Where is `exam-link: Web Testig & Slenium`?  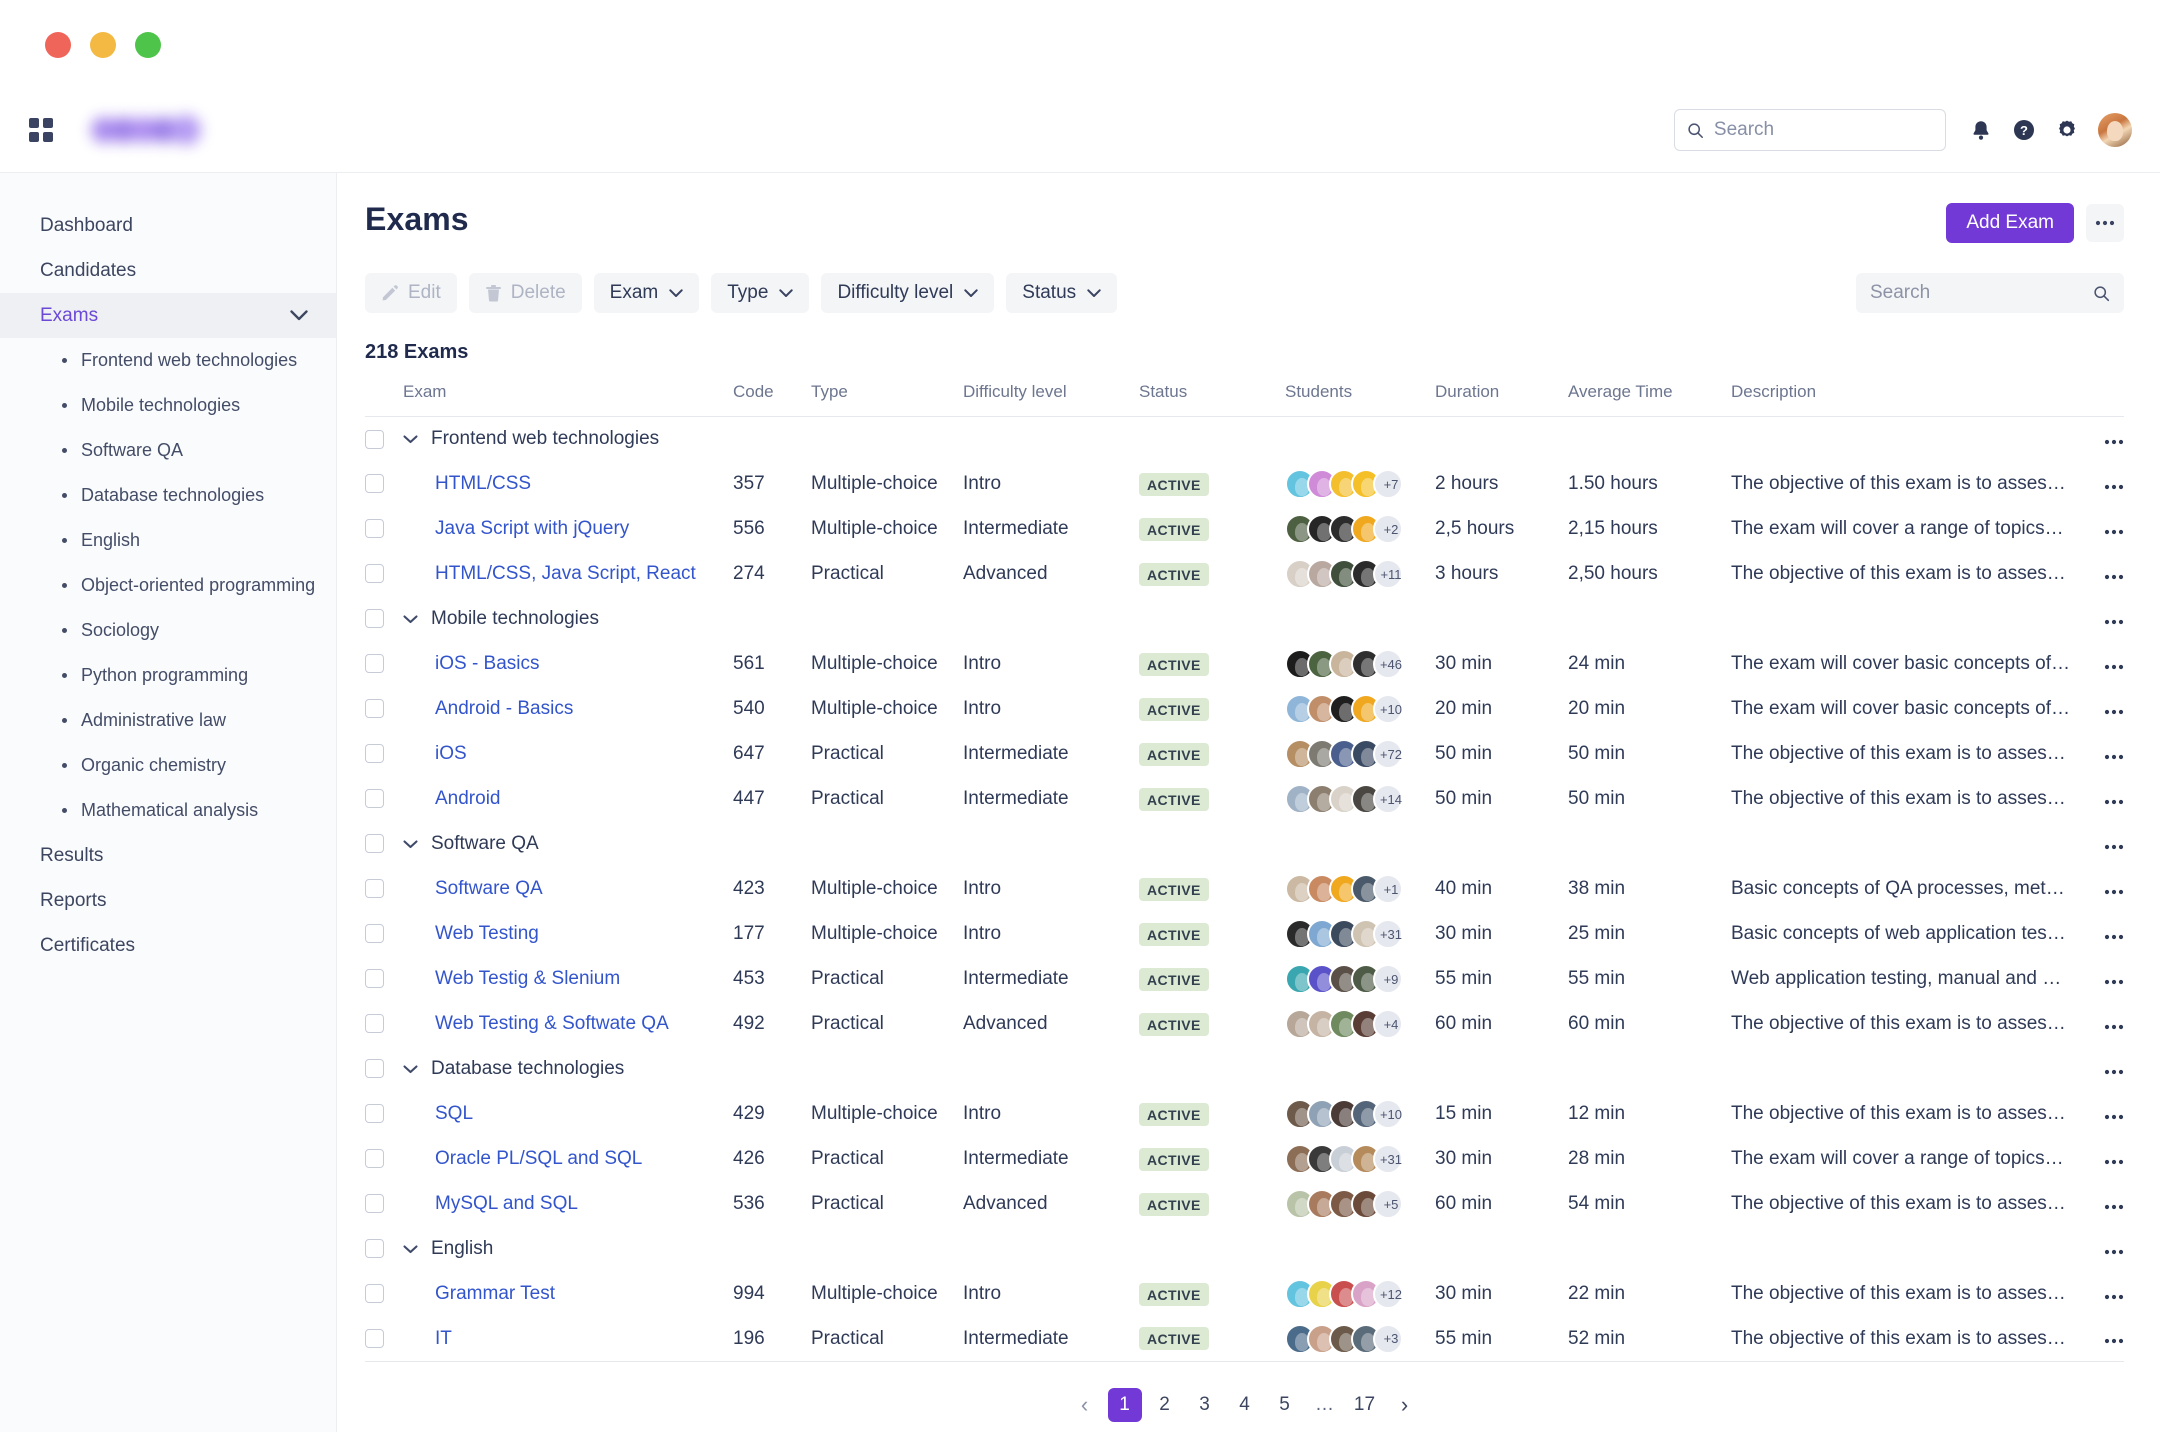
exam-link: Web Testig & Slenium is located at coordinates (511, 979).